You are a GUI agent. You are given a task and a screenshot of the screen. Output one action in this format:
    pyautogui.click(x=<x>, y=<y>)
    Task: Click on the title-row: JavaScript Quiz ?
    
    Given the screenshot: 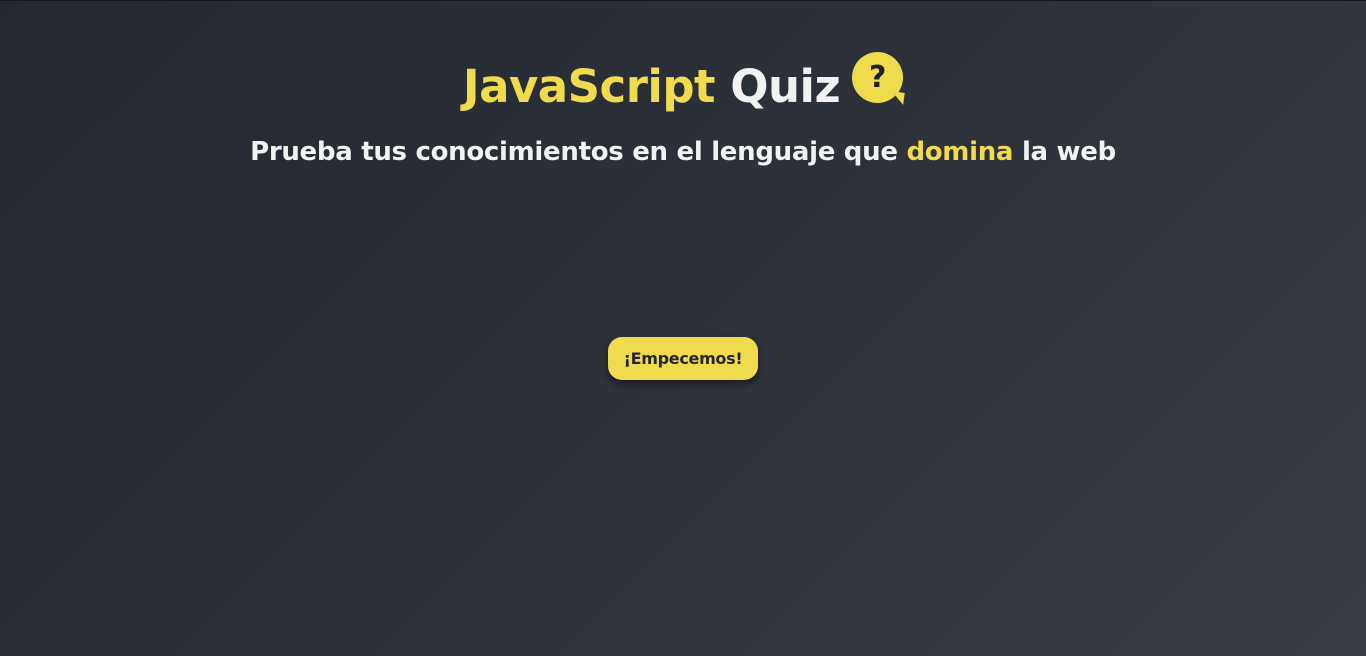 What is the action you would take?
    pyautogui.click(x=683, y=86)
    